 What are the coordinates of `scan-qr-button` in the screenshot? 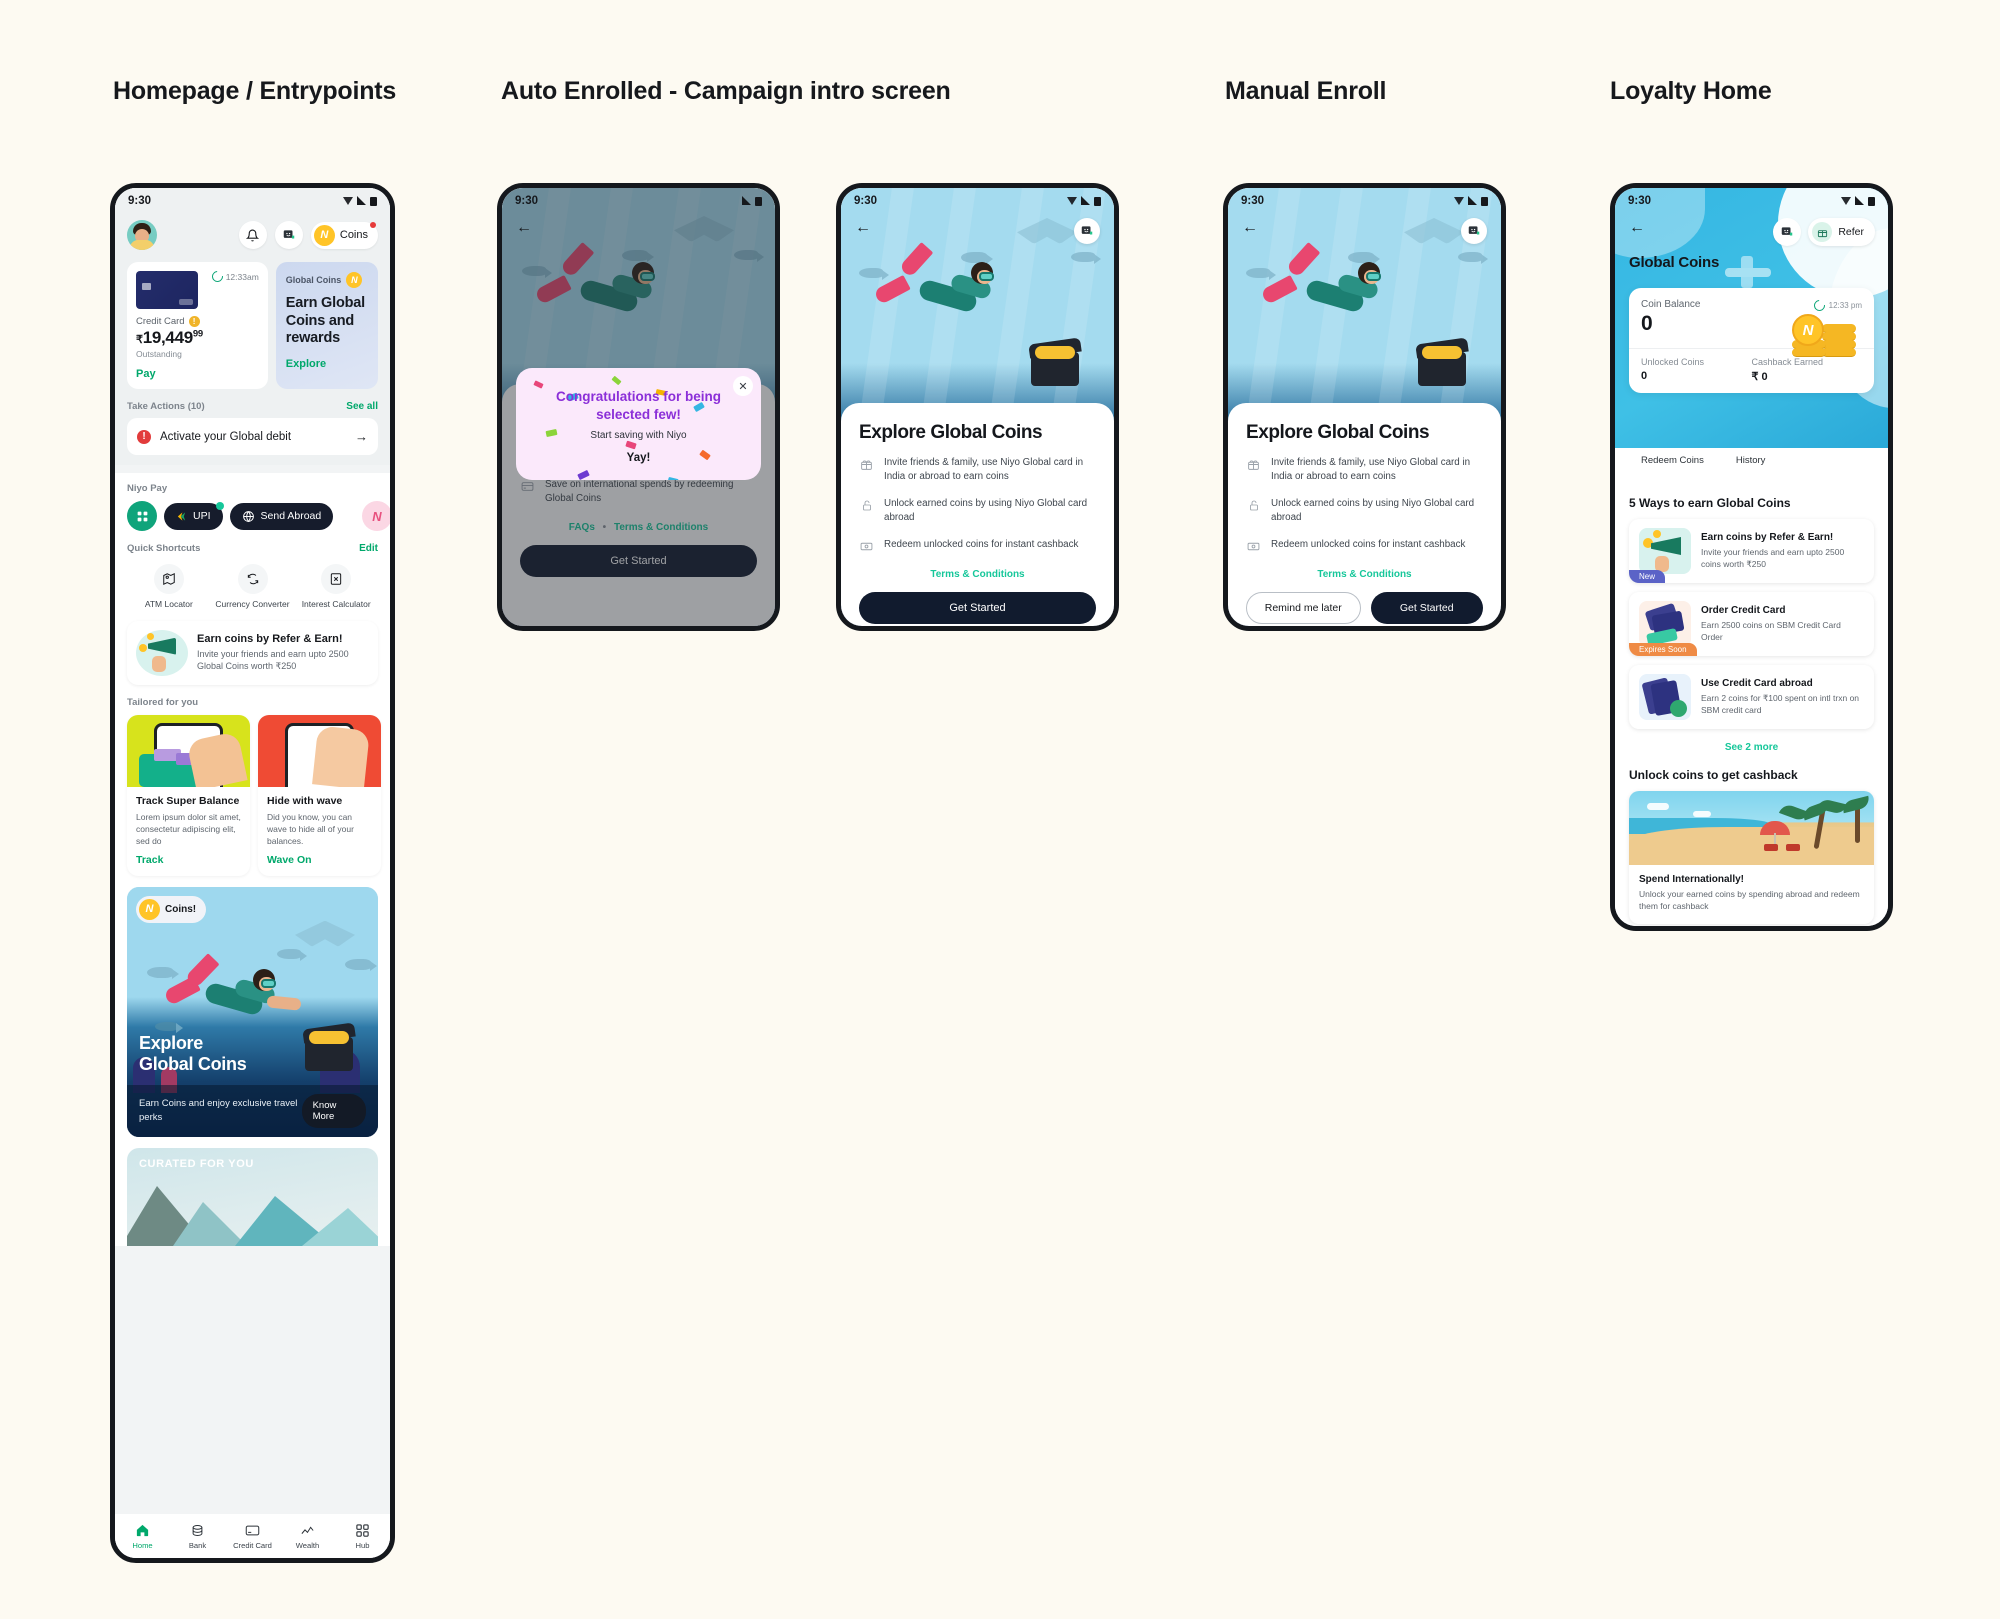 It's located at (142, 516).